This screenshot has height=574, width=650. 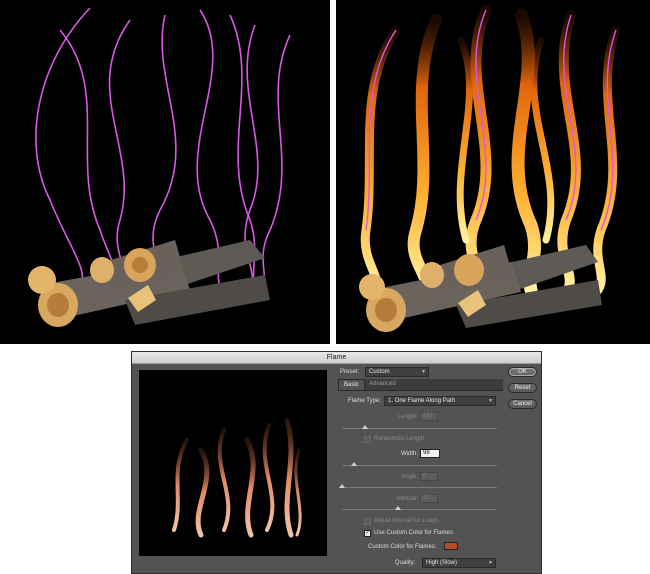 I want to click on dialog-title: Flame, so click(x=336, y=358).